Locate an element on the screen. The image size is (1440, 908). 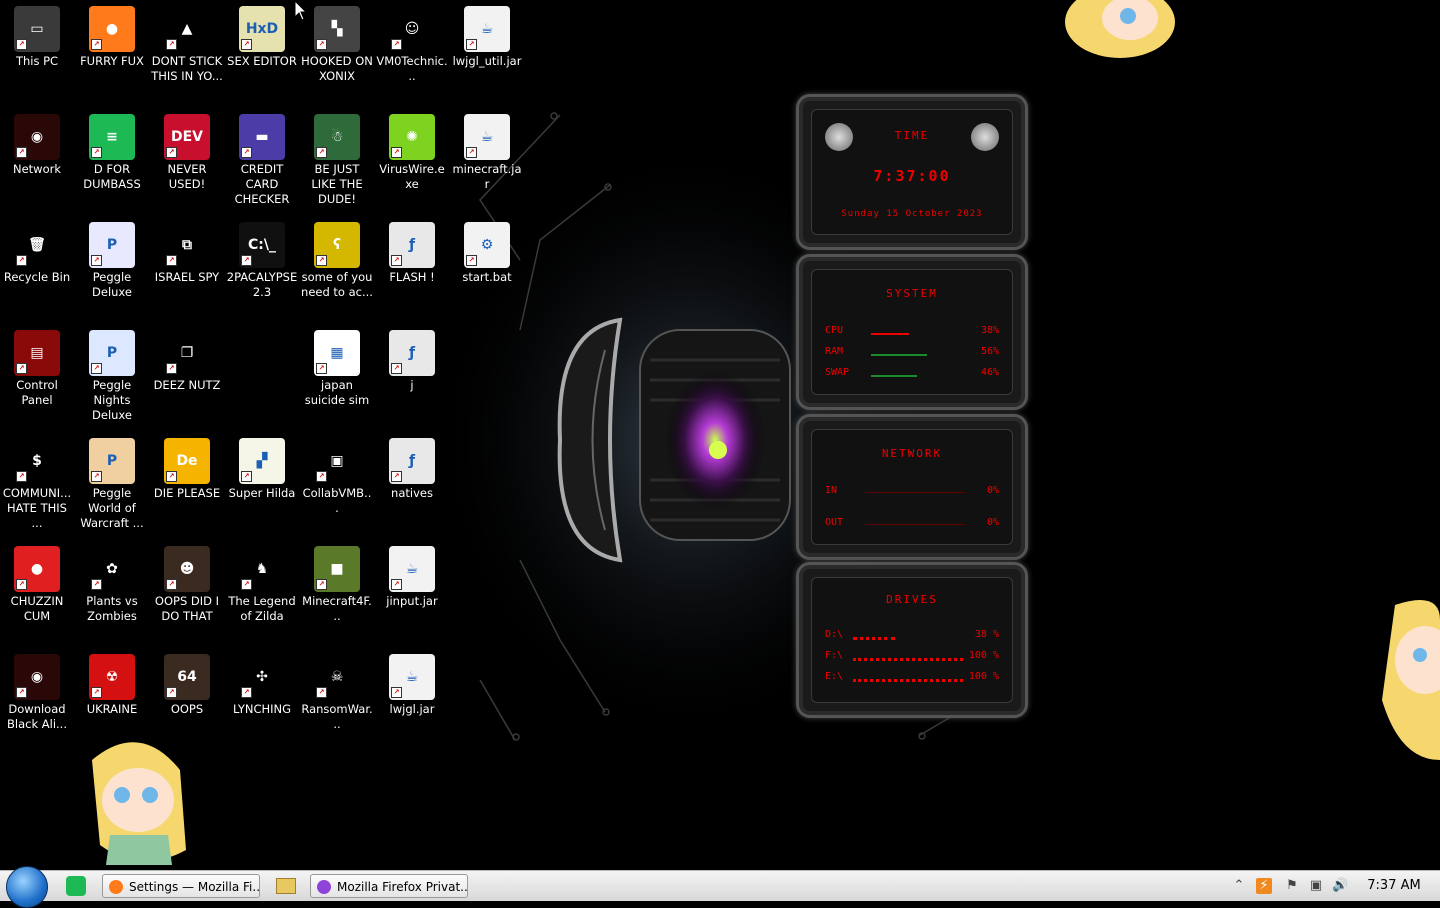
desktop-icon: ▭ ↗ This PC is located at coordinates (37, 34).